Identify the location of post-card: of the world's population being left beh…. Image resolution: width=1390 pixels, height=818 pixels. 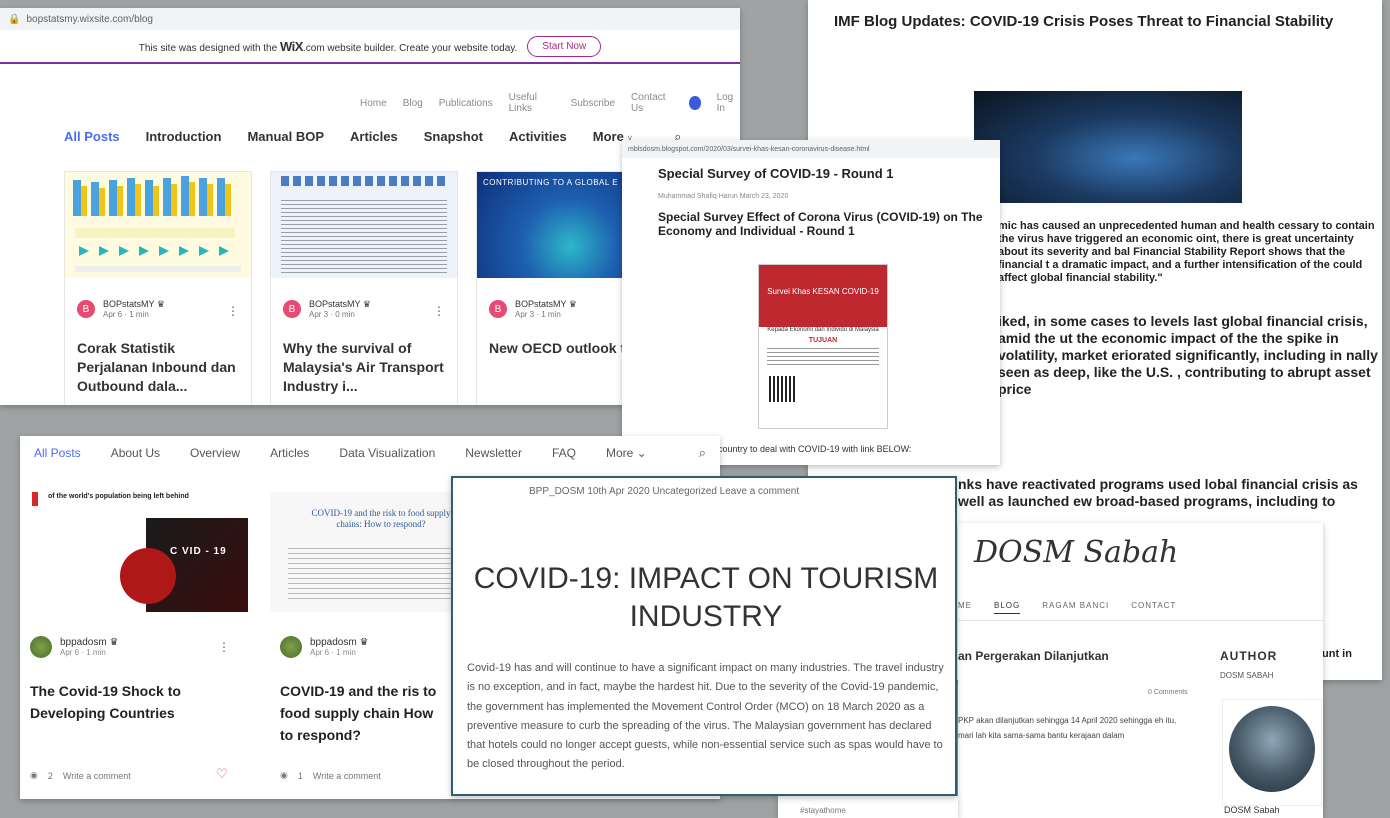
(134, 637).